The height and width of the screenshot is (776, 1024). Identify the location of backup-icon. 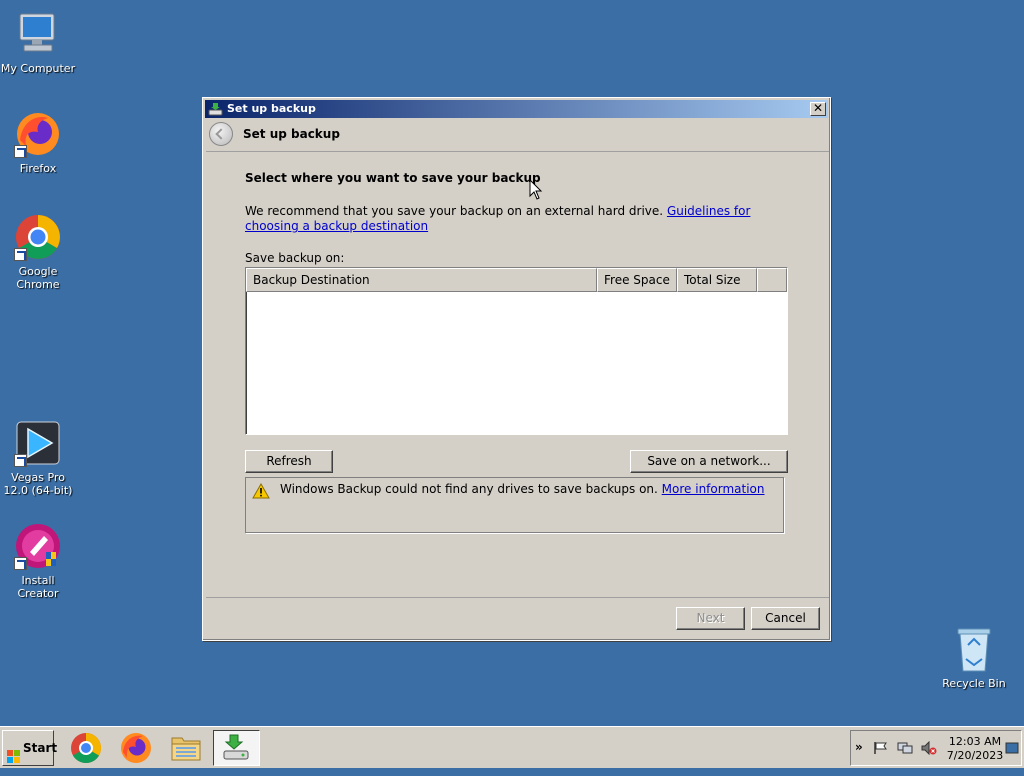
(215, 109).